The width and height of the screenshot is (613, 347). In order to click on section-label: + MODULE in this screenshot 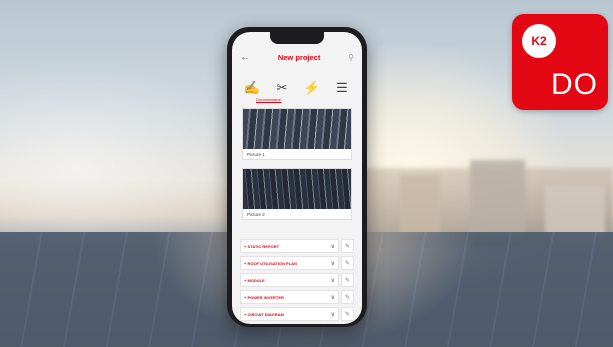, I will do `click(254, 280)`.